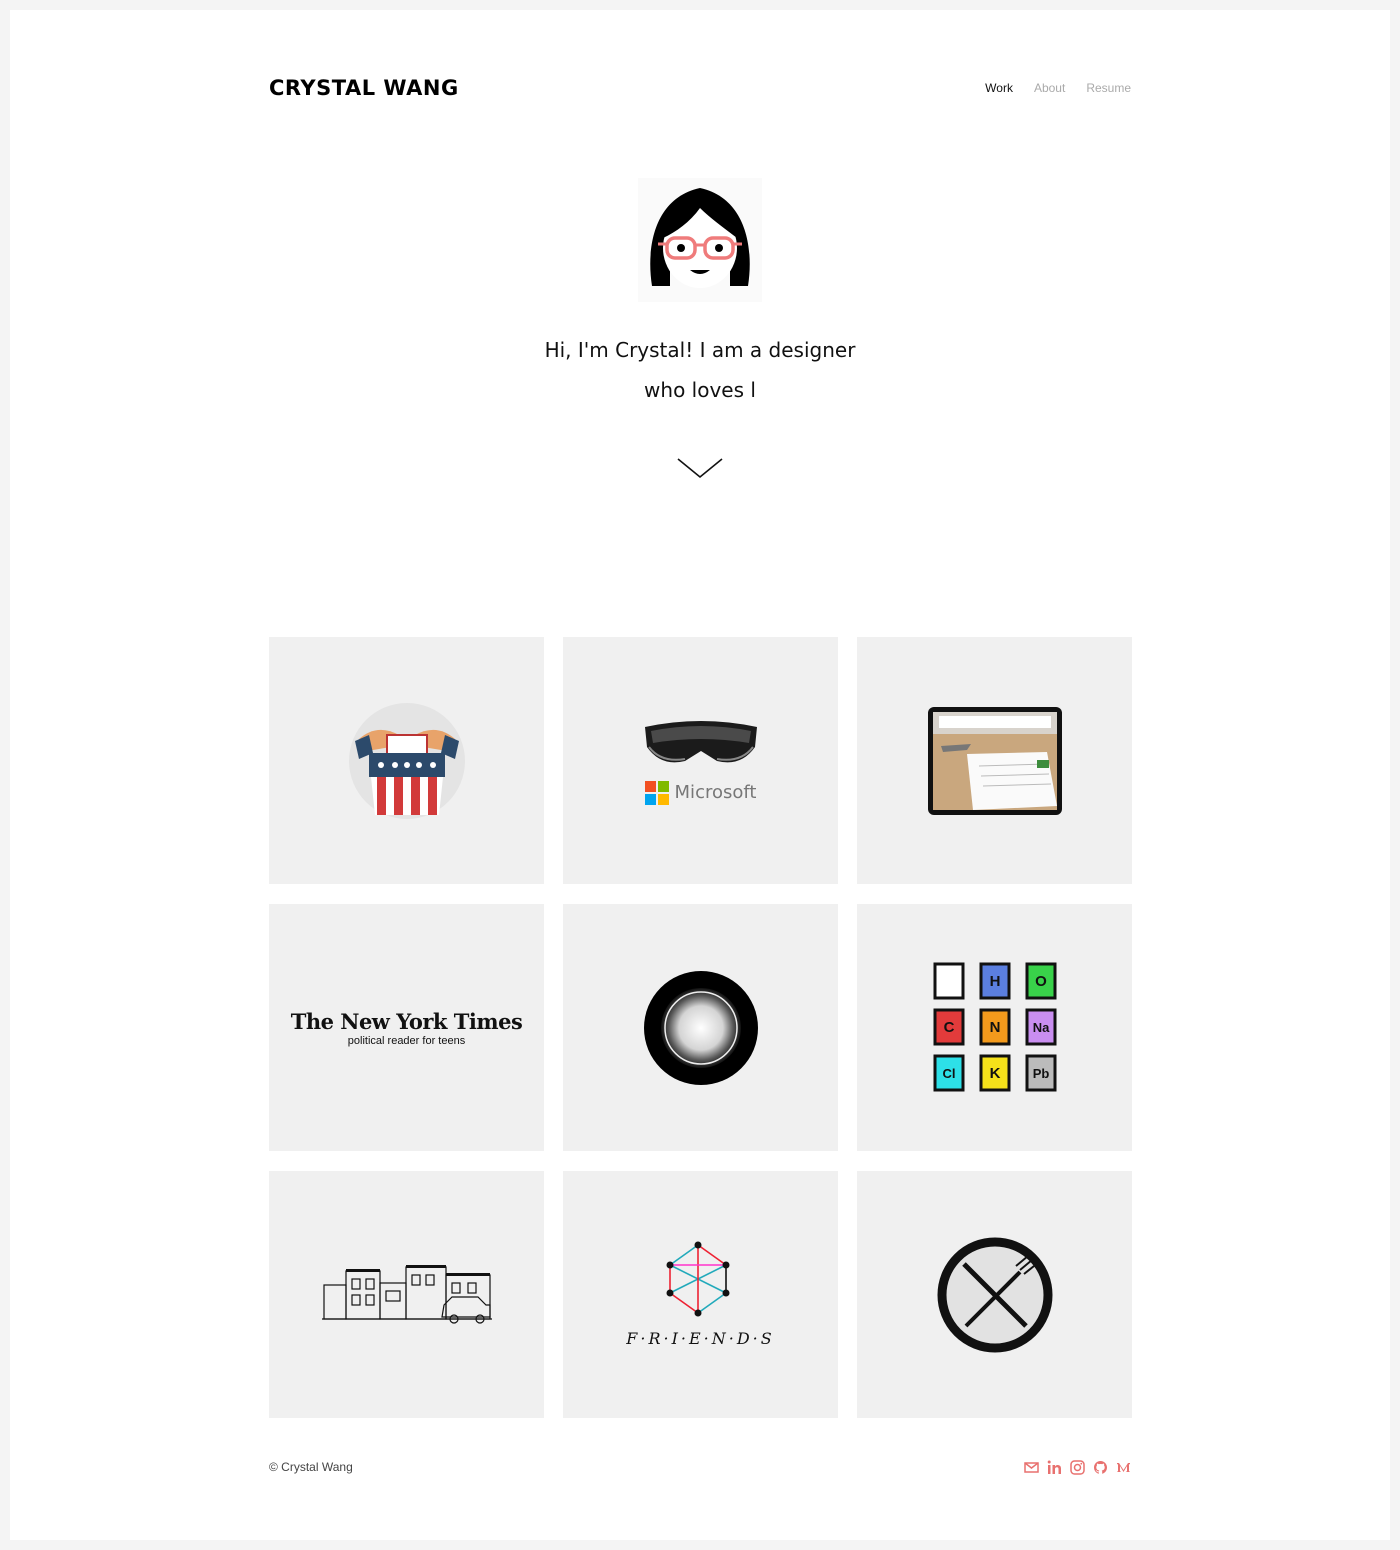 Image resolution: width=1400 pixels, height=1550 pixels. I want to click on element-symbol: K, so click(994, 1073).